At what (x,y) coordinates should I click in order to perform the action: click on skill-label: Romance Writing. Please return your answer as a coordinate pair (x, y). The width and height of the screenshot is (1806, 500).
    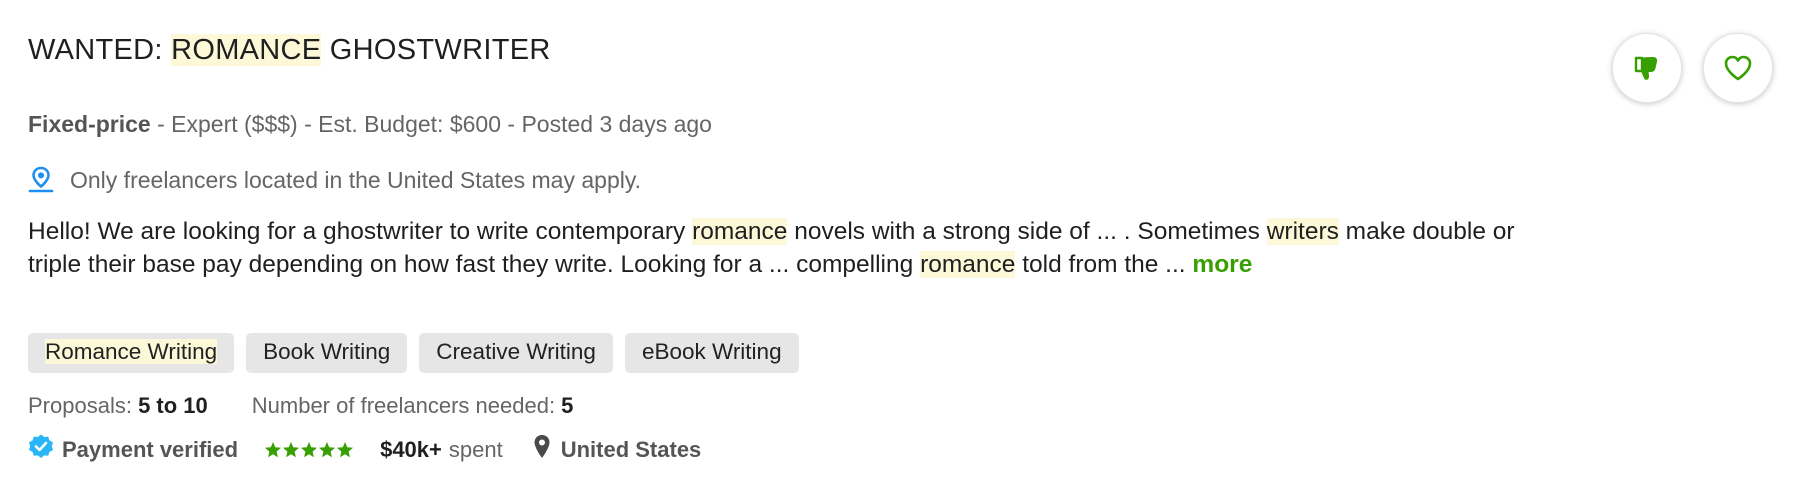
    Looking at the image, I should click on (131, 351).